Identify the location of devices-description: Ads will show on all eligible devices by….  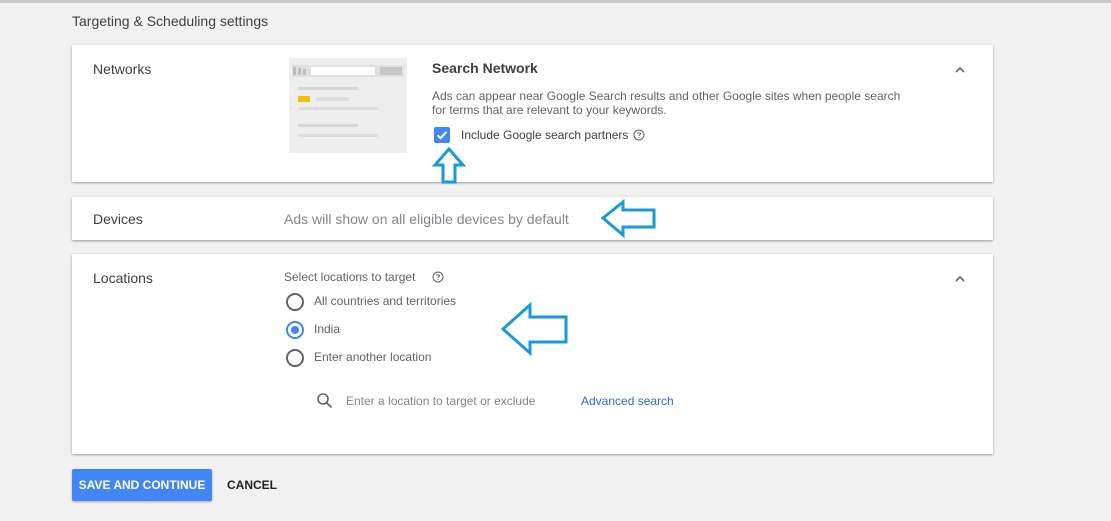
(426, 219).